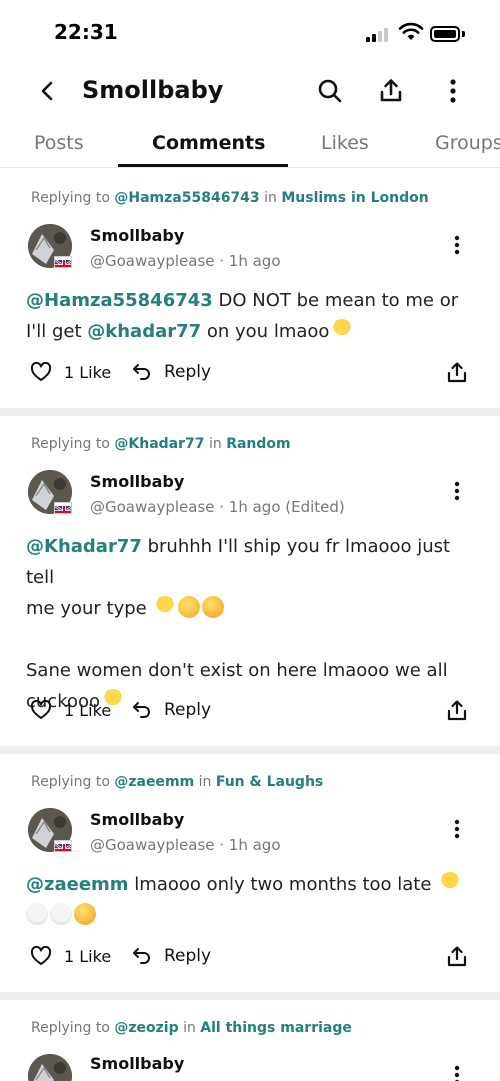 The width and height of the screenshot is (500, 1081). I want to click on page-title: Smollbaby, so click(153, 90).